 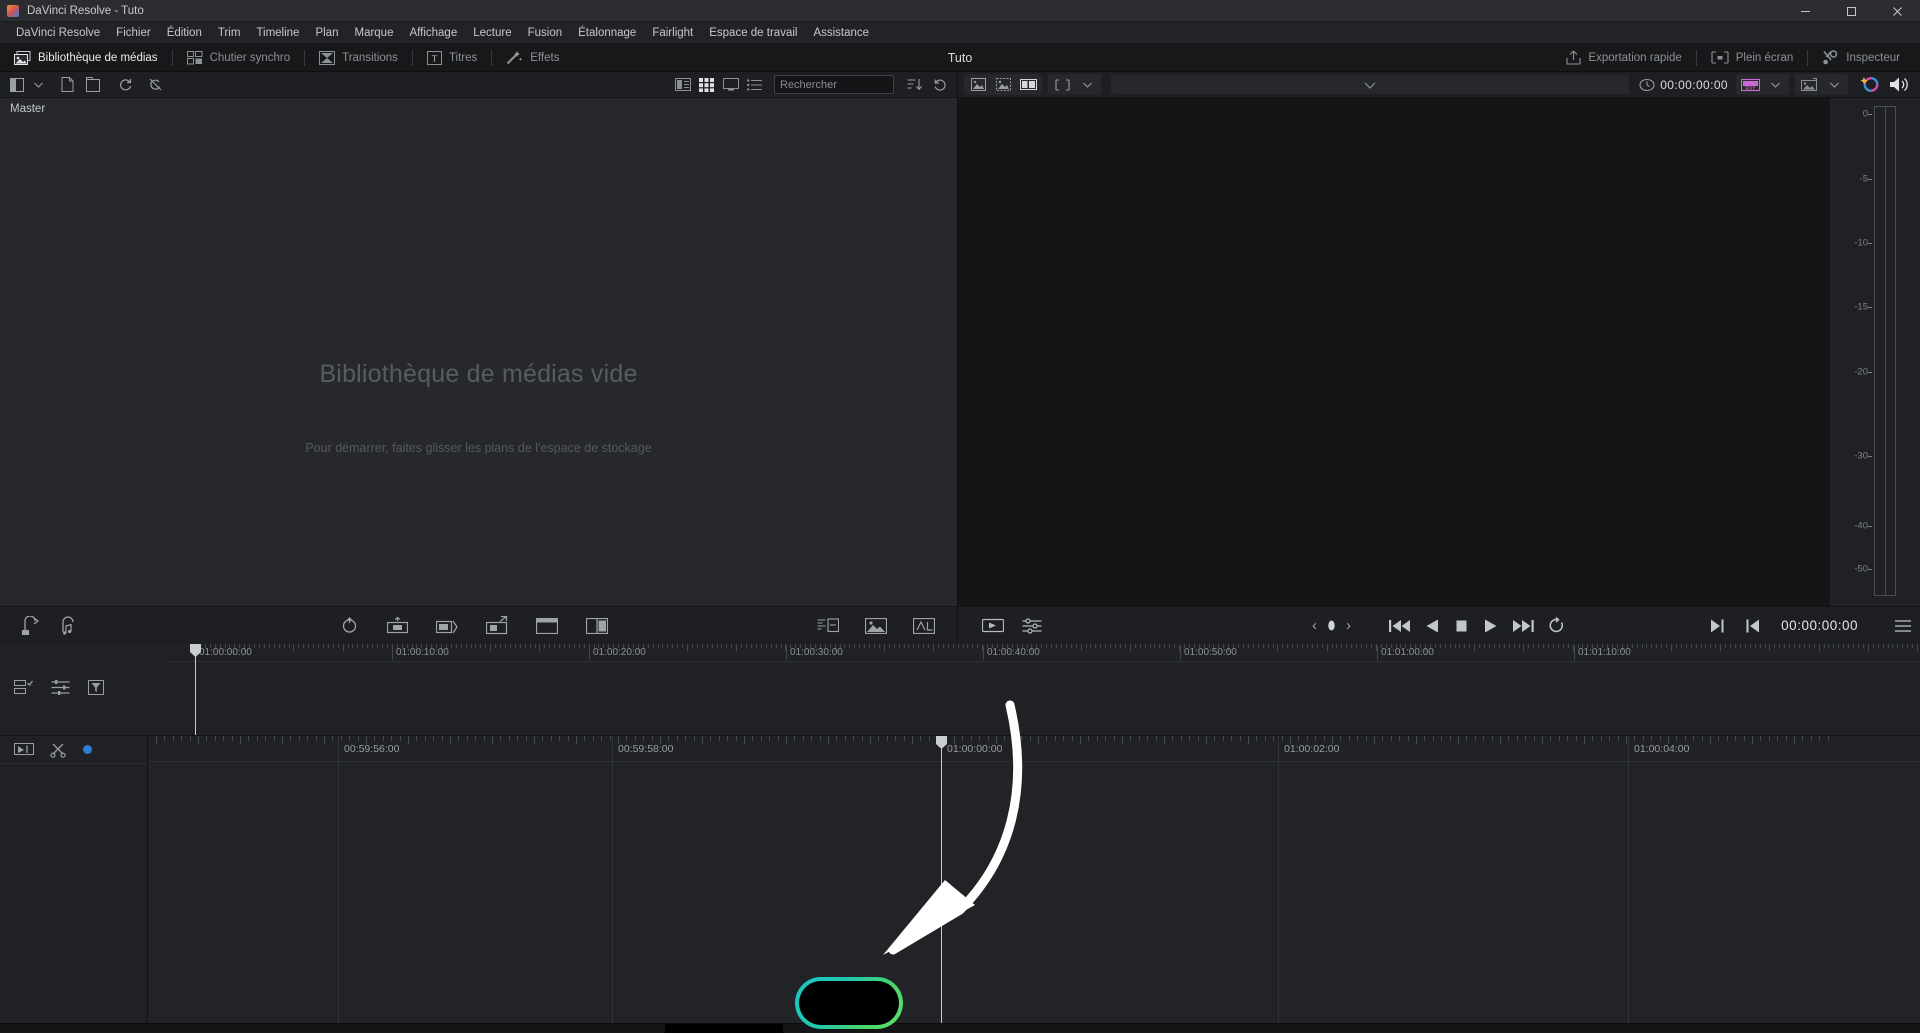 What do you see at coordinates (1003, 84) in the screenshot?
I see `timeline-viewer-icon` at bounding box center [1003, 84].